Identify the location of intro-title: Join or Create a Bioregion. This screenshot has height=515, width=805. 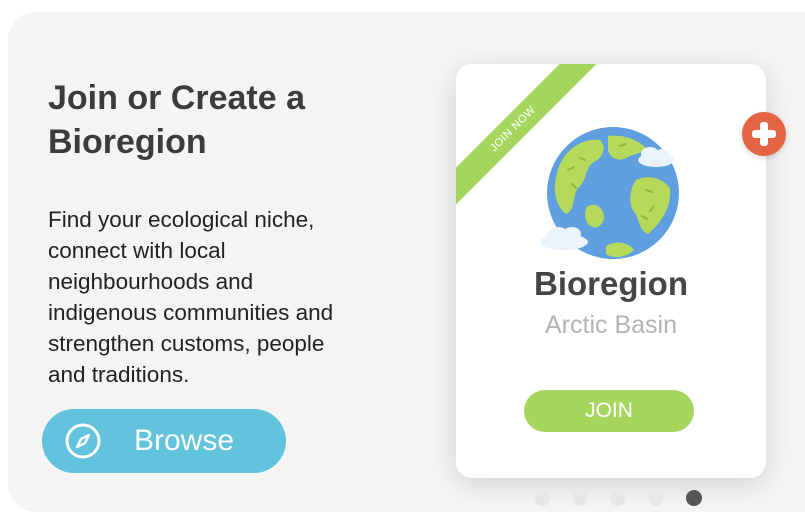
(176, 120).